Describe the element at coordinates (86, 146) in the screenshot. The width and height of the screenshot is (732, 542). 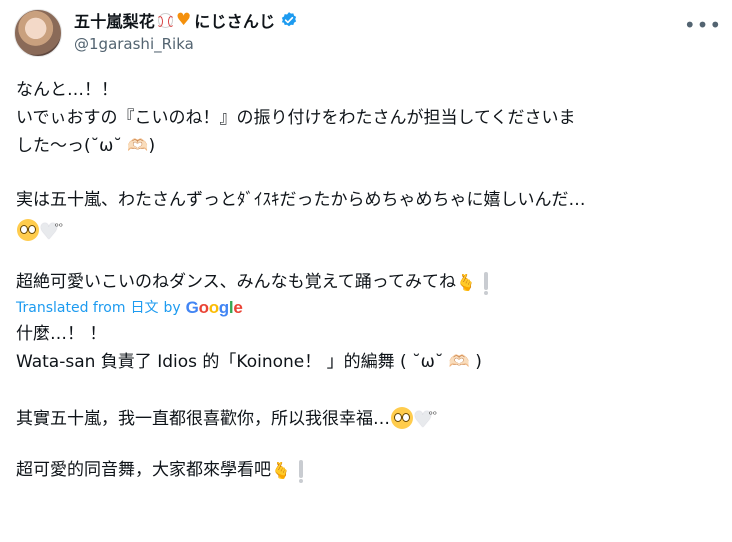
I see `original-text-line: した〜っ(˘ω˘ 🫶🏻)` at that location.